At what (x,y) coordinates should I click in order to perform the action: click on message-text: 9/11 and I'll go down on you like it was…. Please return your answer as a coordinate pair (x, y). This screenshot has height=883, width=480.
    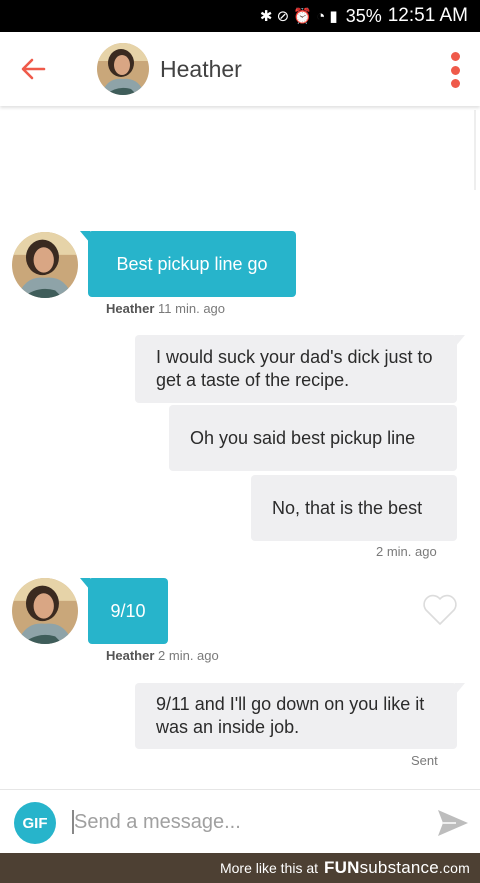
    Looking at the image, I should click on (290, 715).